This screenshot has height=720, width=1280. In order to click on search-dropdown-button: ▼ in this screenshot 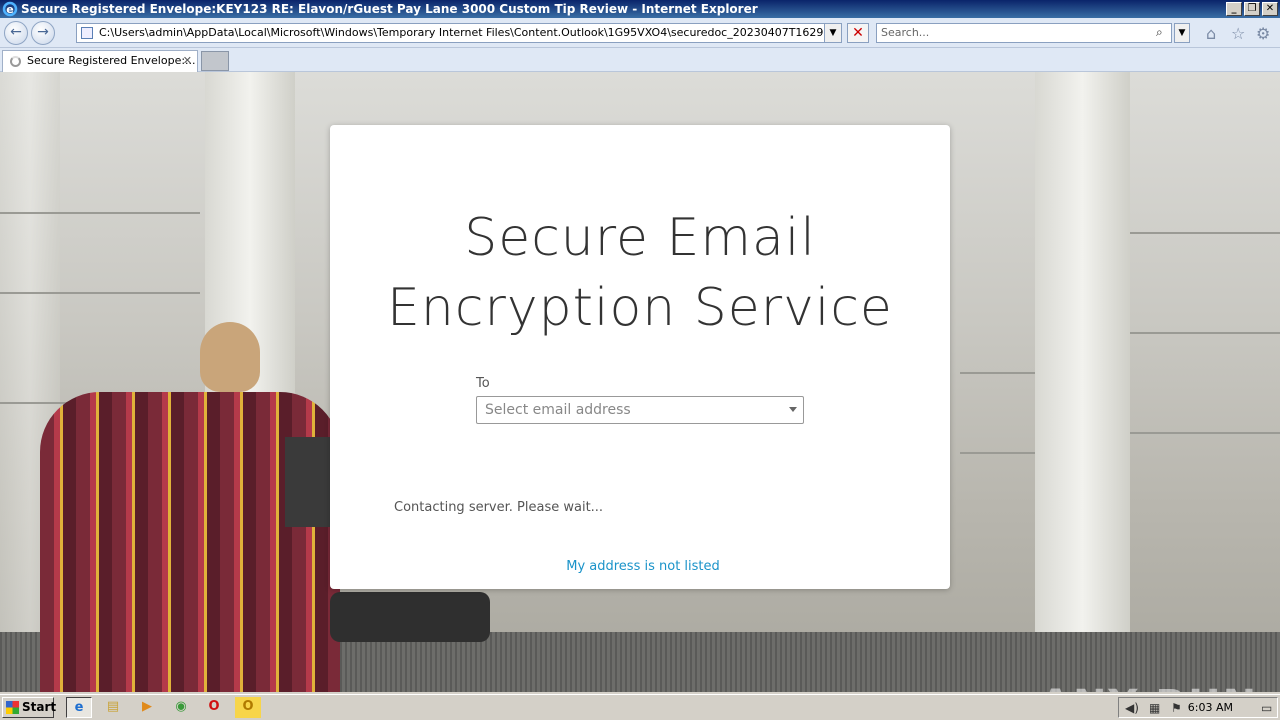, I will do `click(1182, 33)`.